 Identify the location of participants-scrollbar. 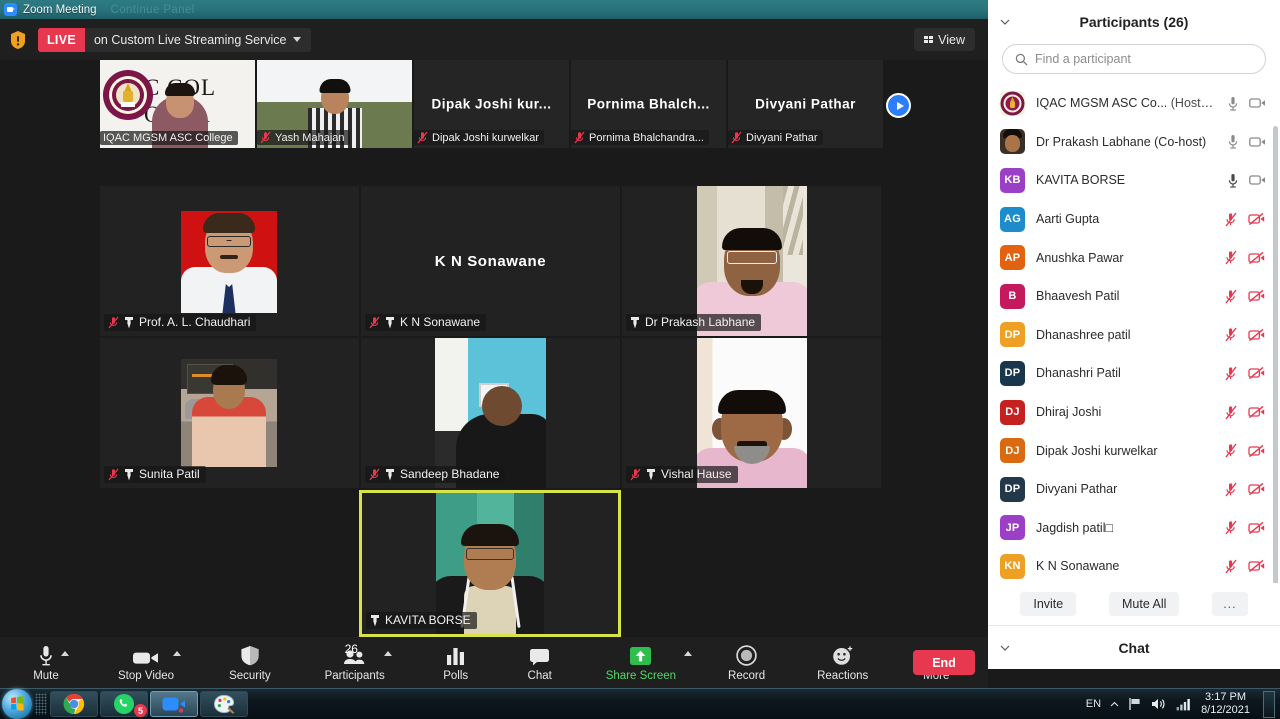
(1275, 354).